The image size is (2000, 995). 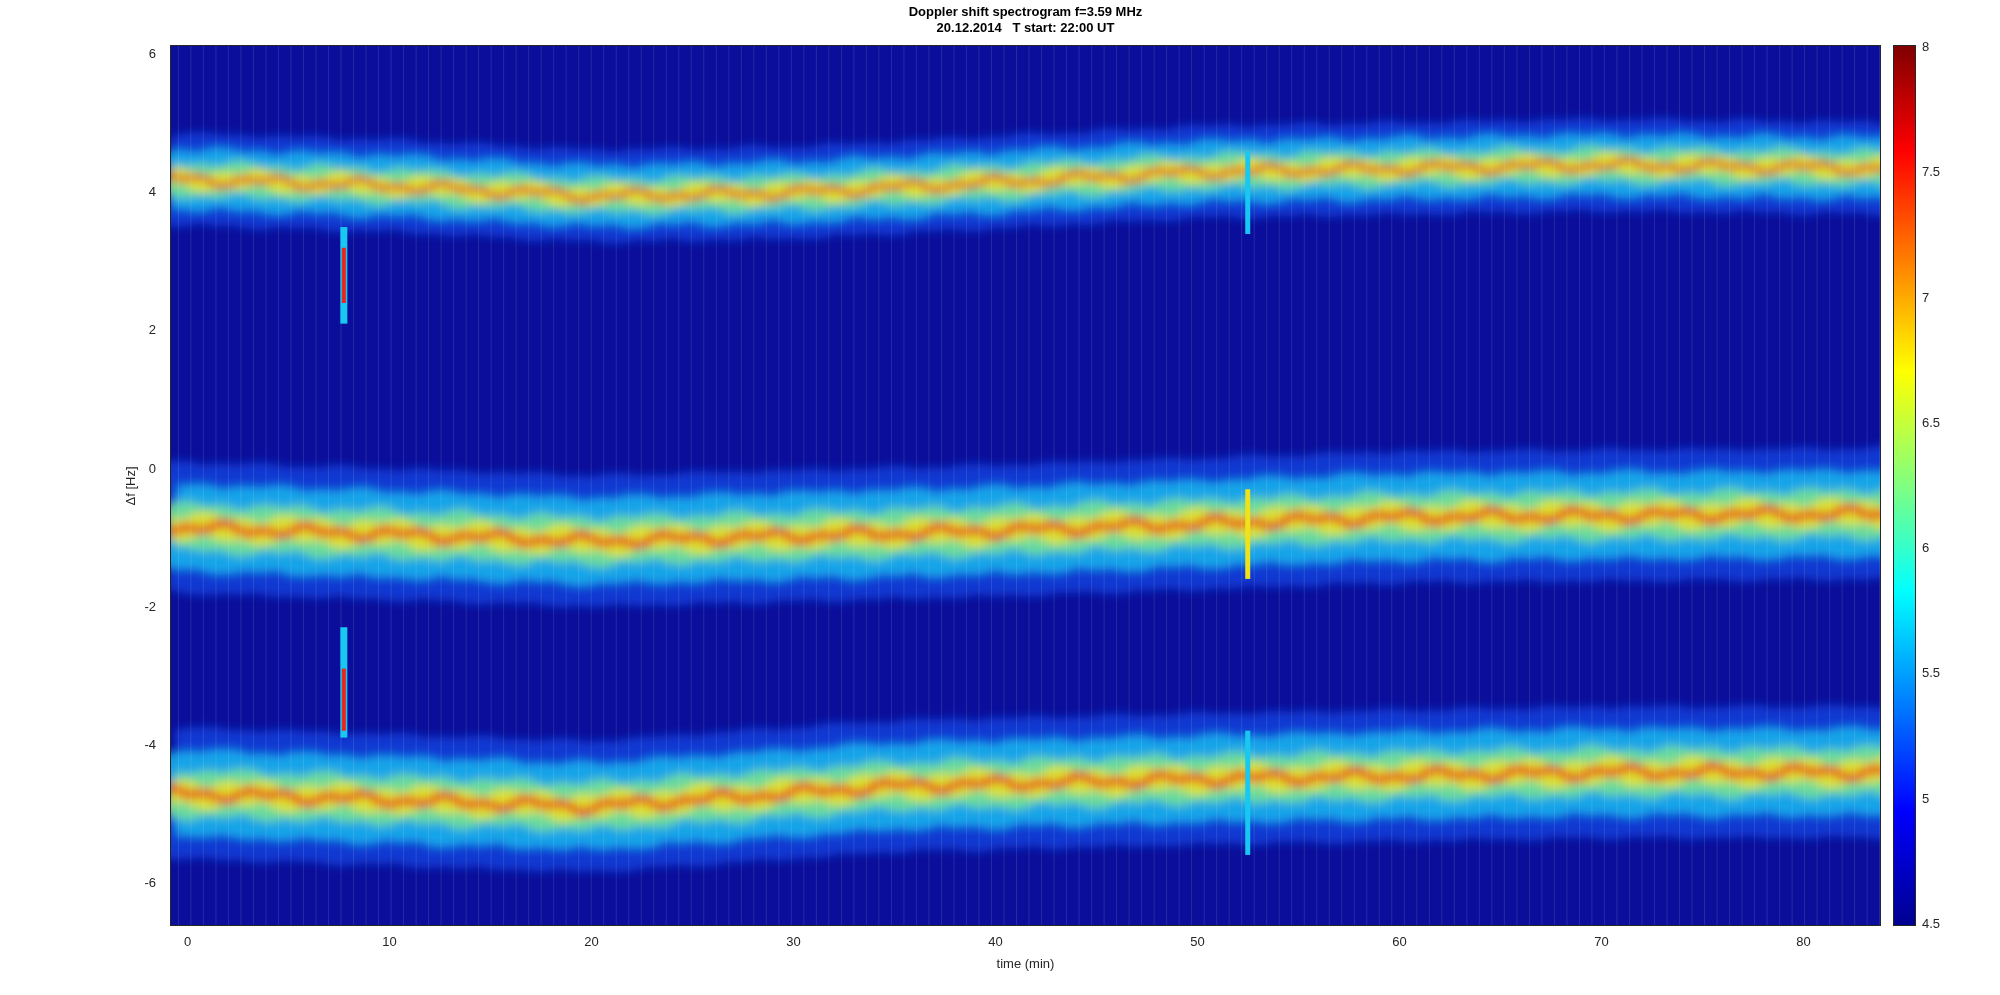 I want to click on colorbar-tick-label: 4.5, so click(x=1931, y=924).